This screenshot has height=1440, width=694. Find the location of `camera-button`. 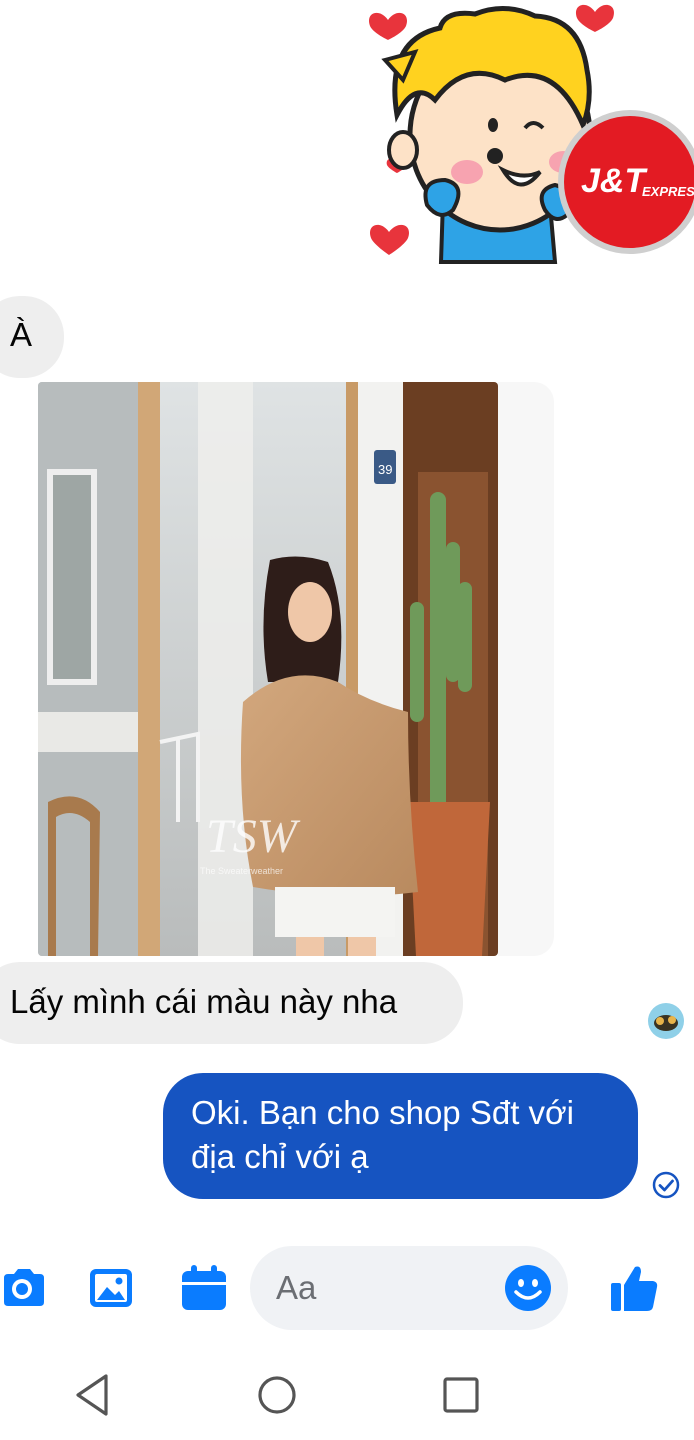

camera-button is located at coordinates (23, 1288).